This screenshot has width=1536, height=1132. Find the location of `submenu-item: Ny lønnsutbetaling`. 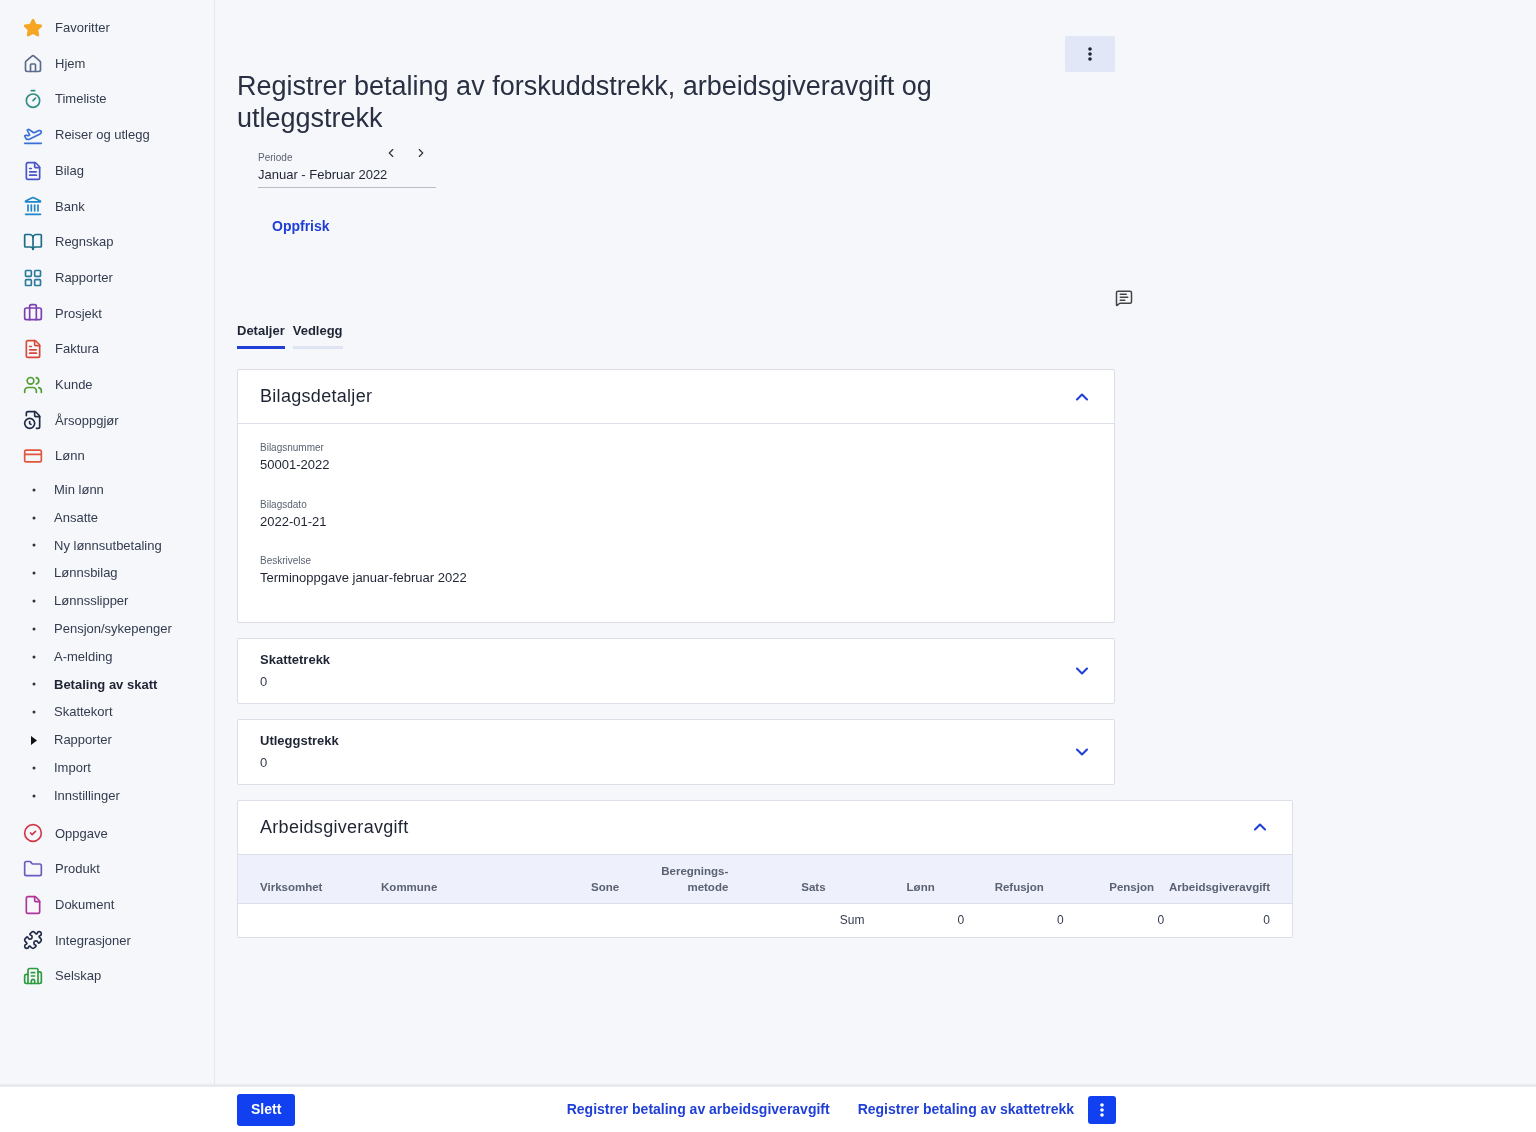

submenu-item: Ny lønnsutbetaling is located at coordinates (107, 545).